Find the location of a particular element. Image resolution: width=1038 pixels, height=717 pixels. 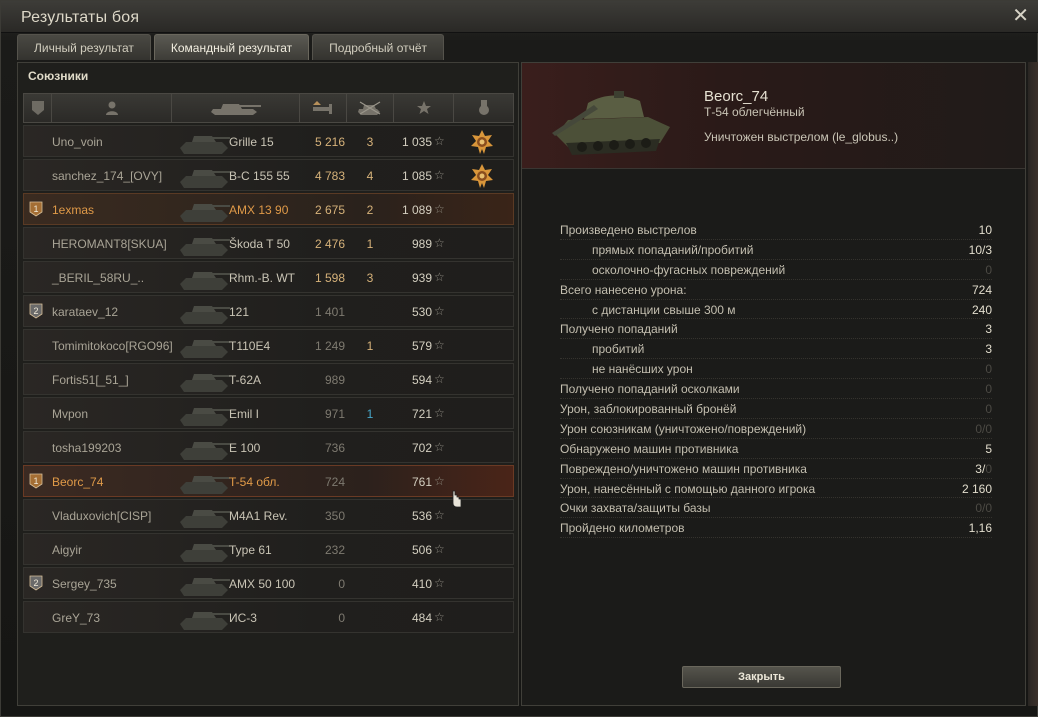

stat-row: Пройдено километров 1,16 is located at coordinates (776, 528).